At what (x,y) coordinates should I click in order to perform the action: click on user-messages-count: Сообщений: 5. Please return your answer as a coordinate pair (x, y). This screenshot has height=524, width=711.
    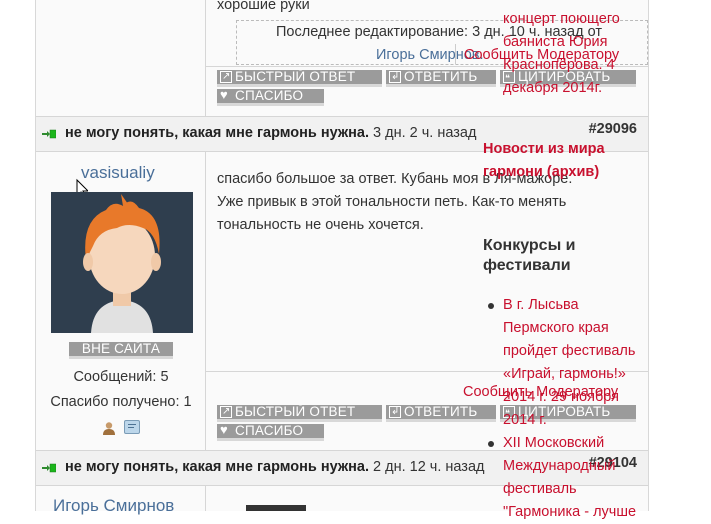
    Looking at the image, I should click on (121, 377).